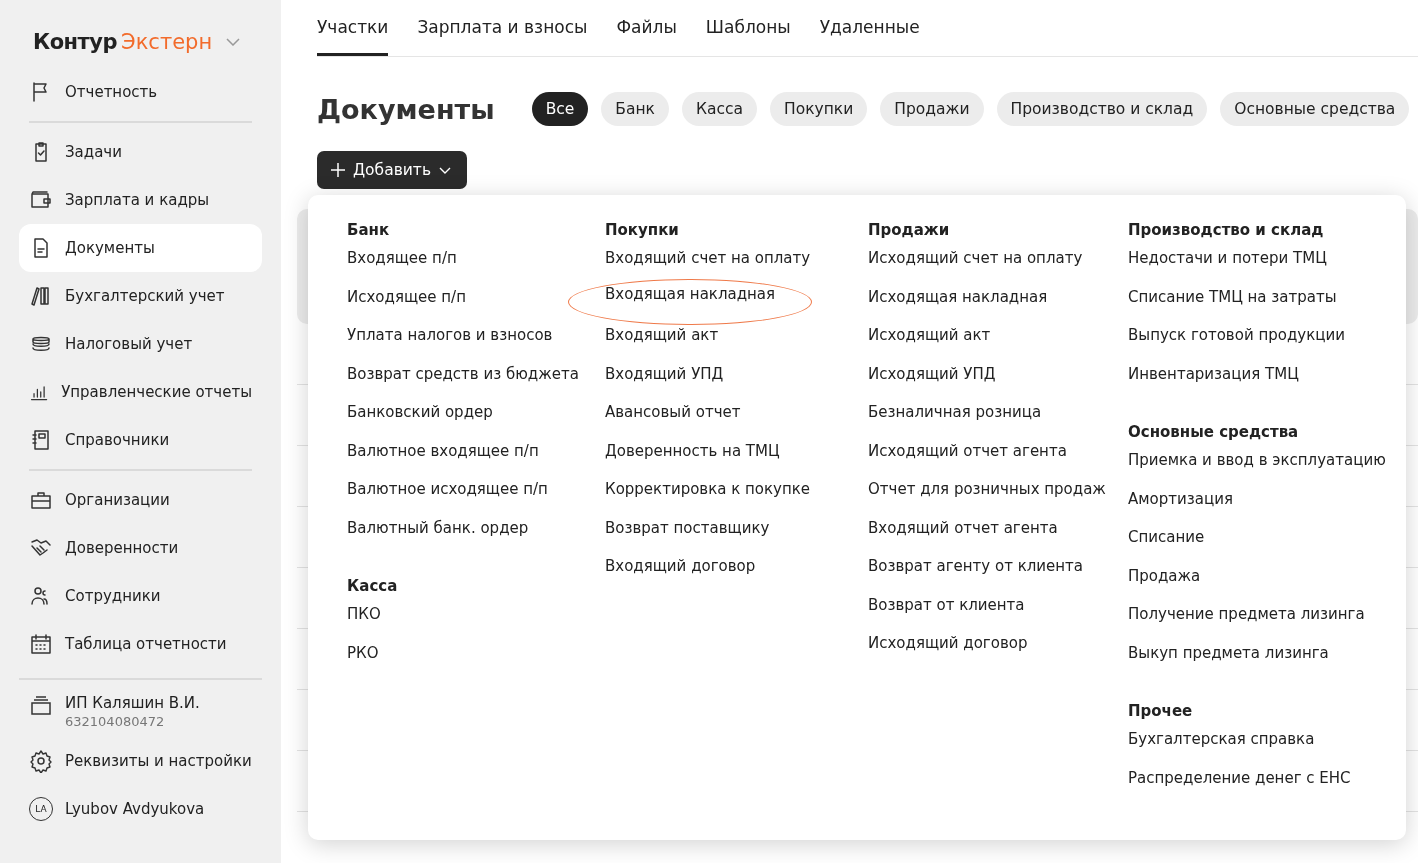 The height and width of the screenshot is (863, 1418). Describe the element at coordinates (998, 458) in the screenshot. I see `menu-item: Исходящий отчет агента` at that location.